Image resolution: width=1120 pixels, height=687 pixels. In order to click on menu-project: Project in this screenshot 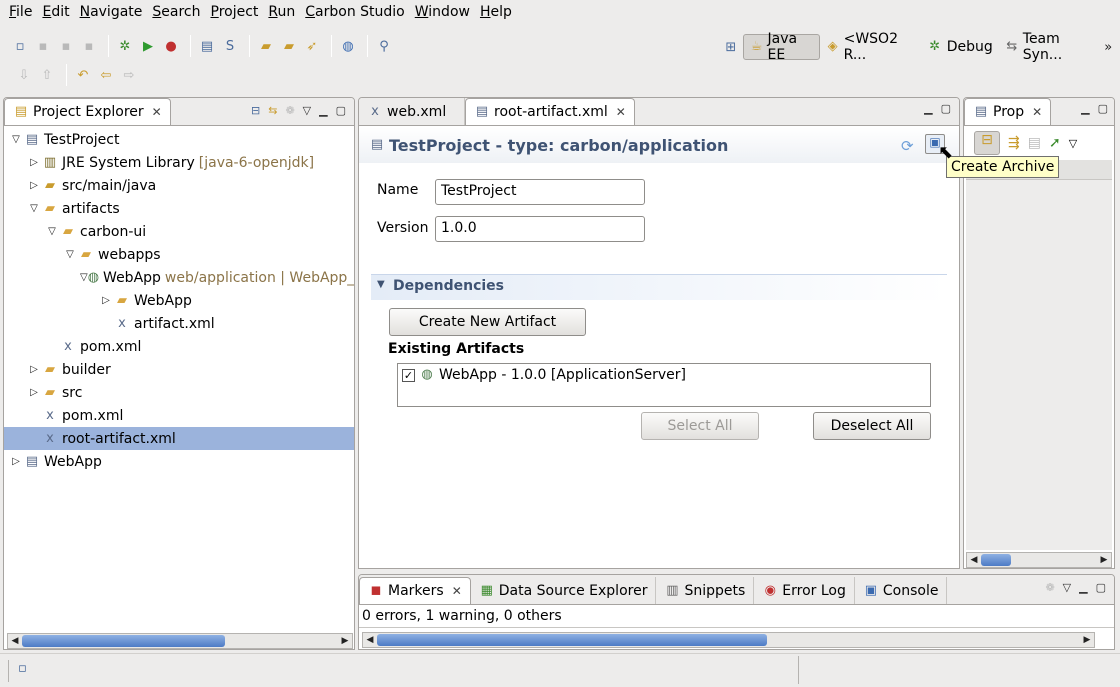, I will do `click(235, 12)`.